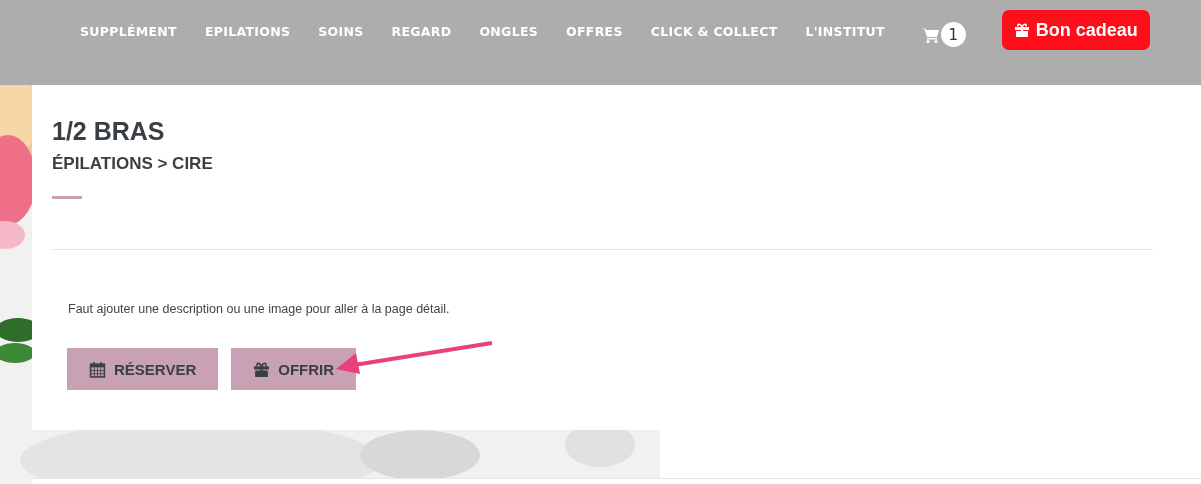 This screenshot has height=484, width=1201. What do you see at coordinates (97, 369) in the screenshot?
I see `calendar-icon` at bounding box center [97, 369].